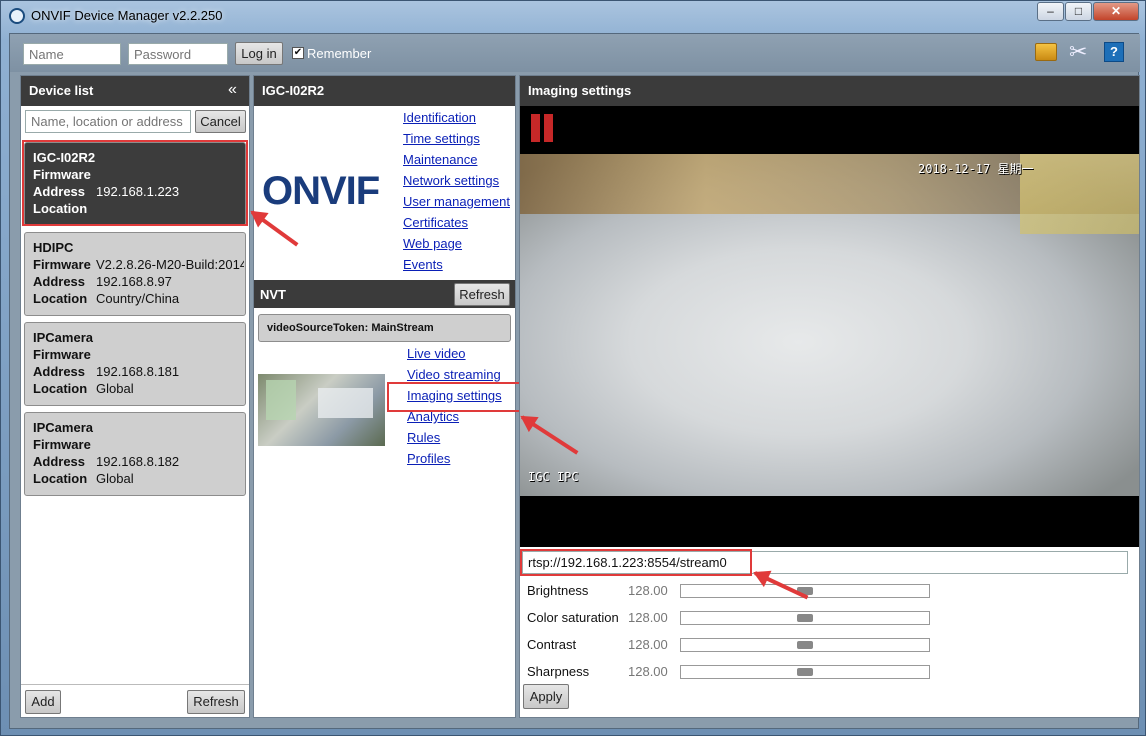  What do you see at coordinates (321, 191) in the screenshot?
I see `onvif-logo: ONVIF` at bounding box center [321, 191].